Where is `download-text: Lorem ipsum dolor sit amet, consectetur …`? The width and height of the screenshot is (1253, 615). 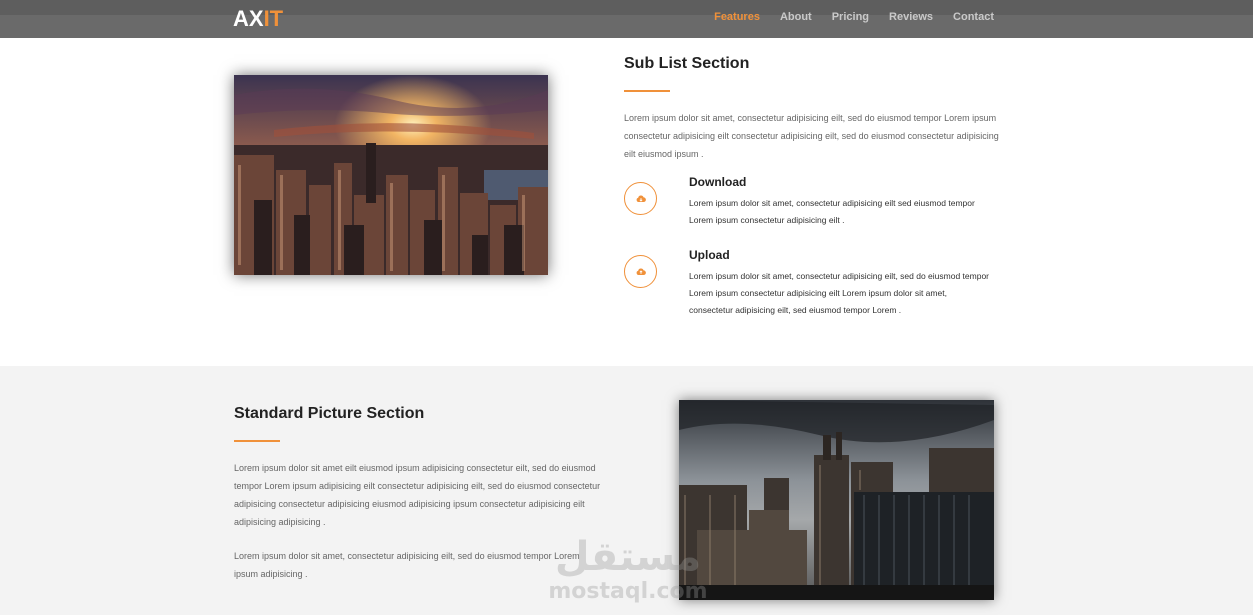
download-text: Lorem ipsum dolor sit amet, consectetur … is located at coordinates (832, 211).